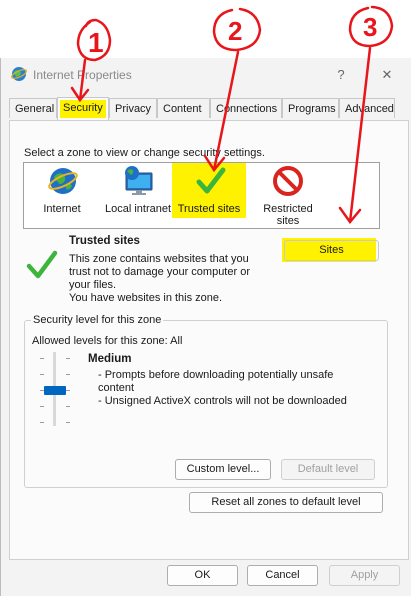  I want to click on selected-zone-desc-4: You have websites in this zone., so click(146, 298).